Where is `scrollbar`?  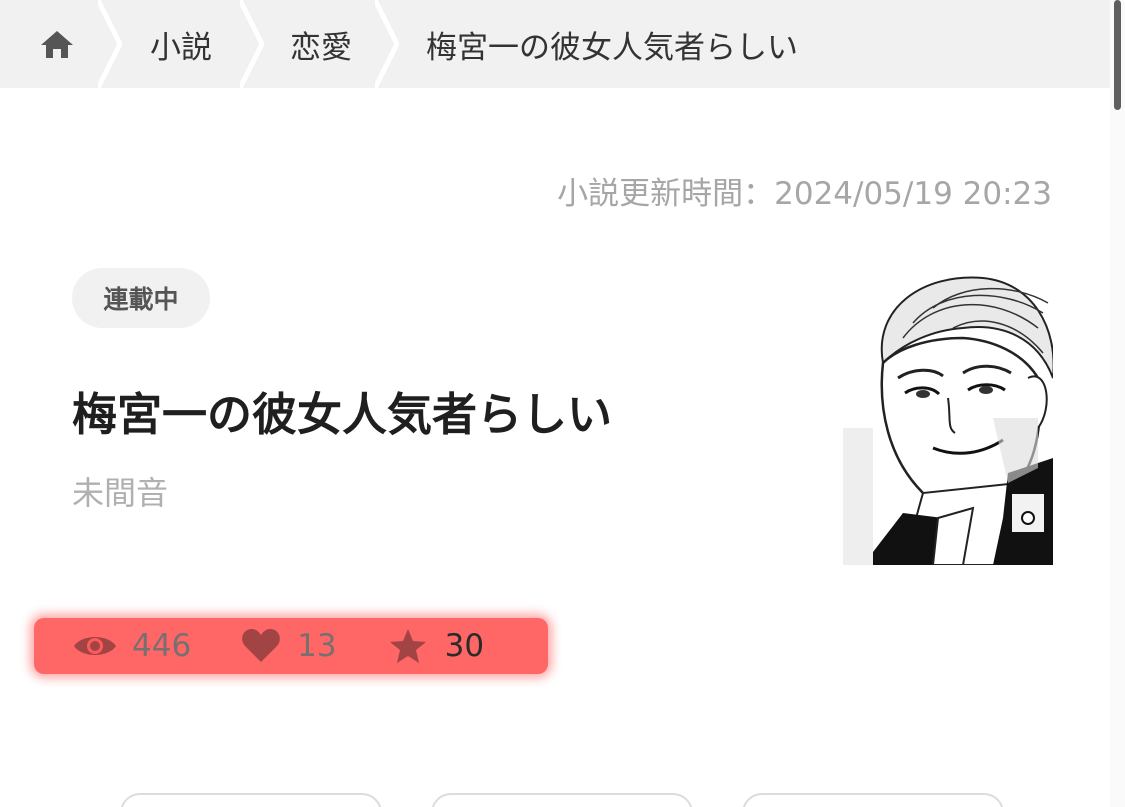 scrollbar is located at coordinates (1117, 403).